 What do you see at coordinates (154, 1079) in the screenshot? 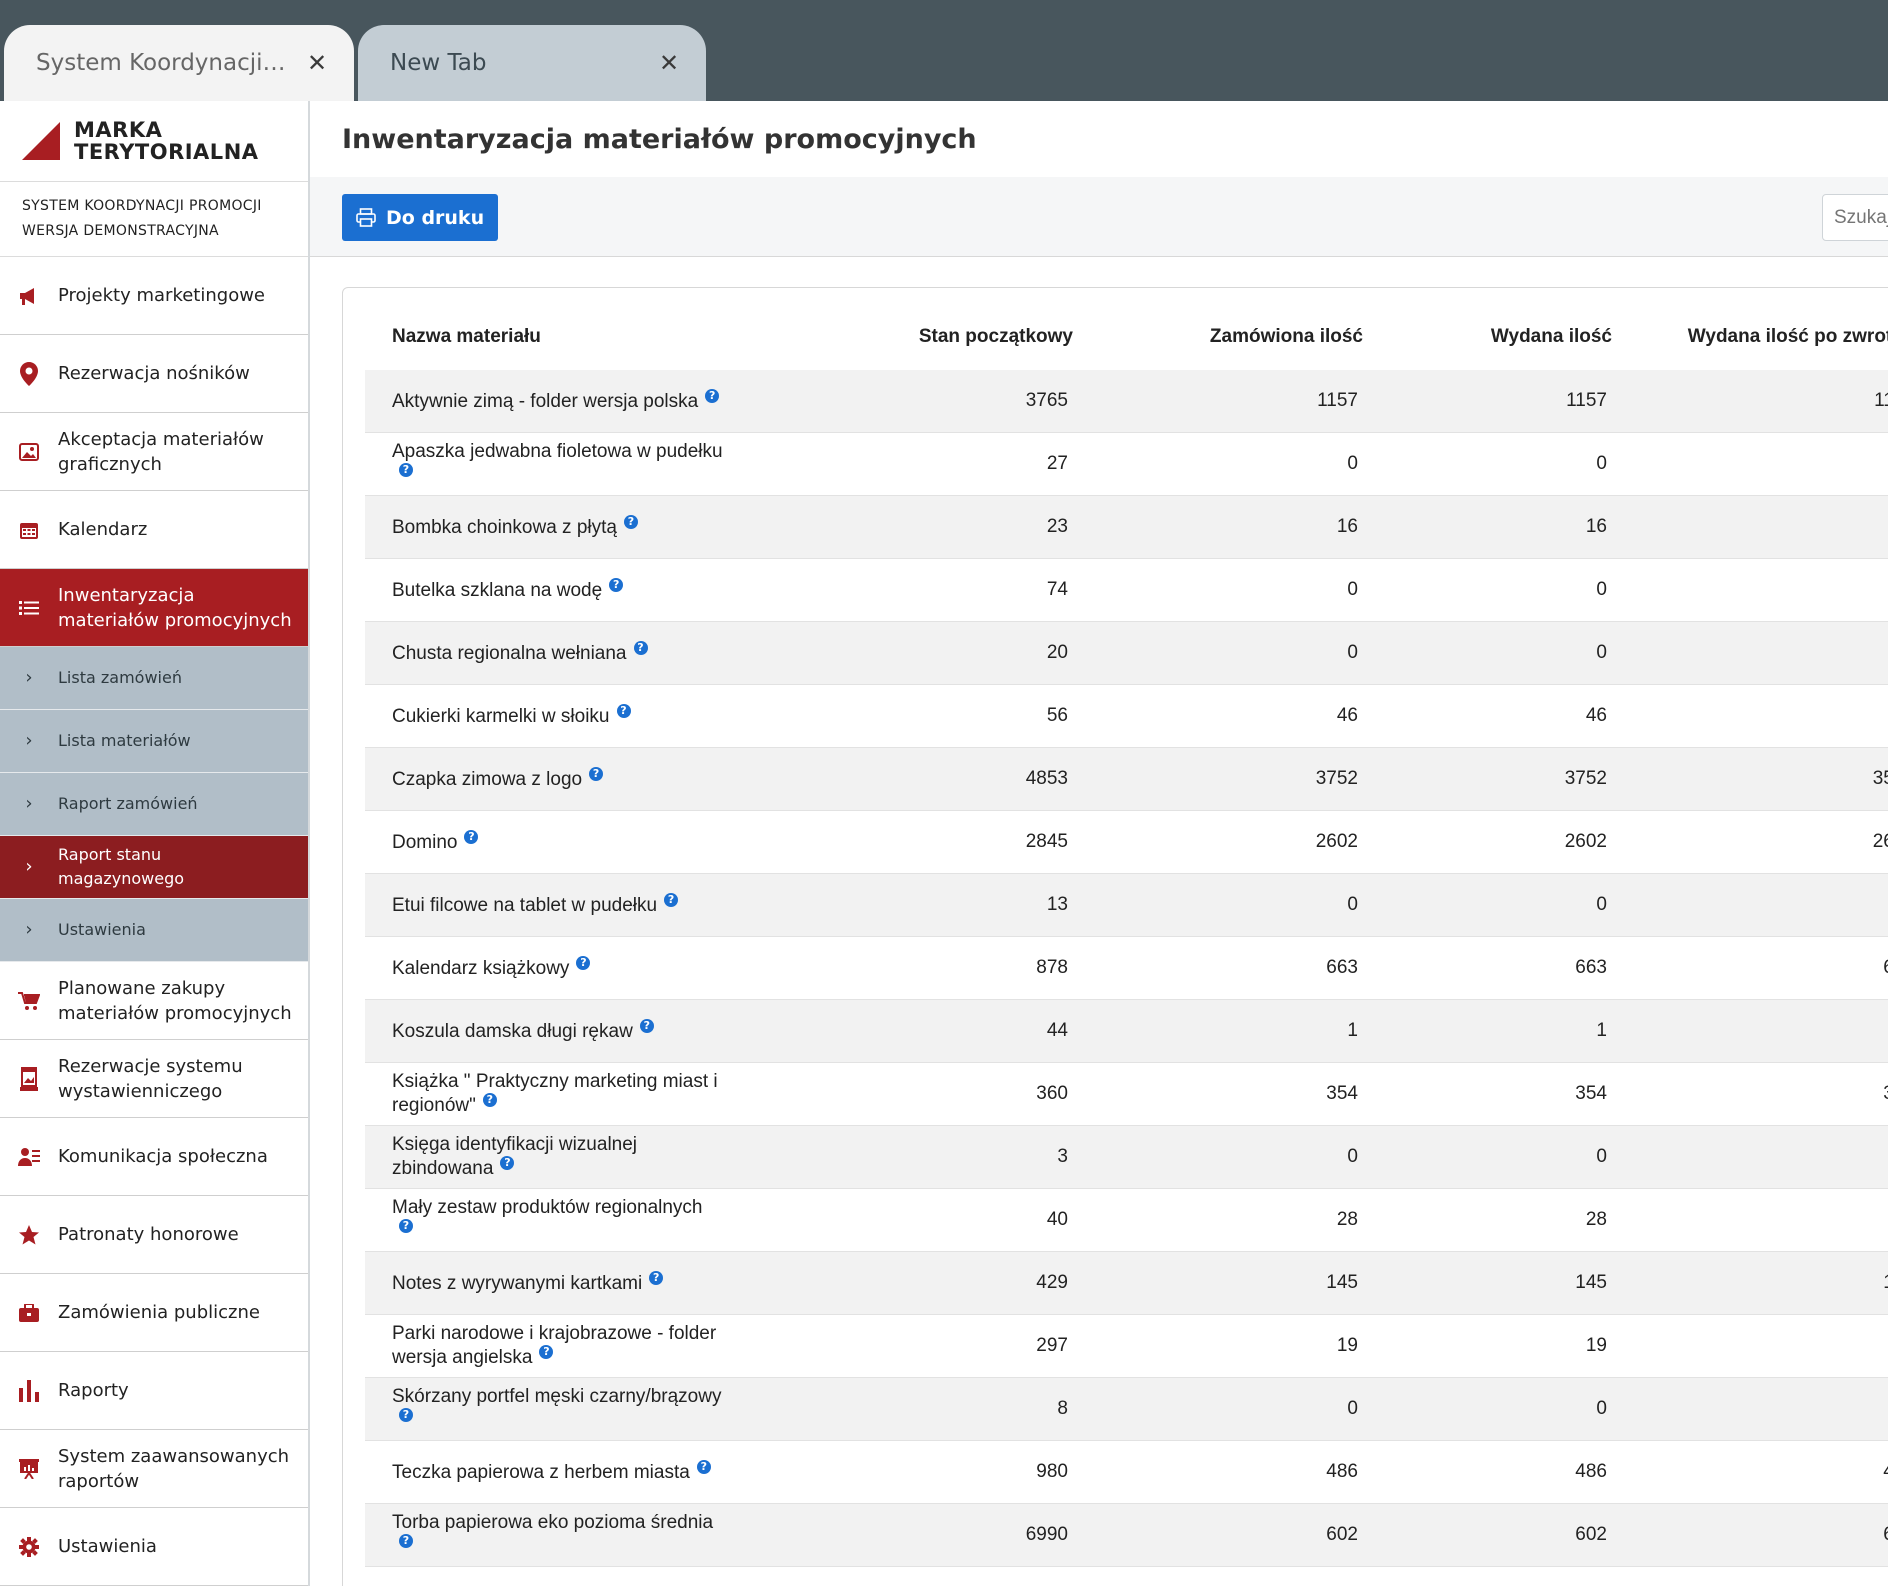
I see `sidebar-item-rezerwacje-systemu: Rezerwacje systemu wystawienniczego` at bounding box center [154, 1079].